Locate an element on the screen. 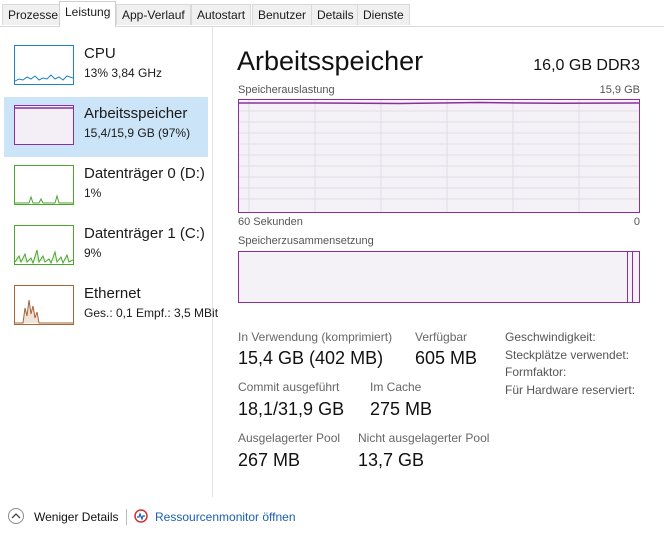 This screenshot has width=664, height=541. memory-graph-icon is located at coordinates (44, 125).